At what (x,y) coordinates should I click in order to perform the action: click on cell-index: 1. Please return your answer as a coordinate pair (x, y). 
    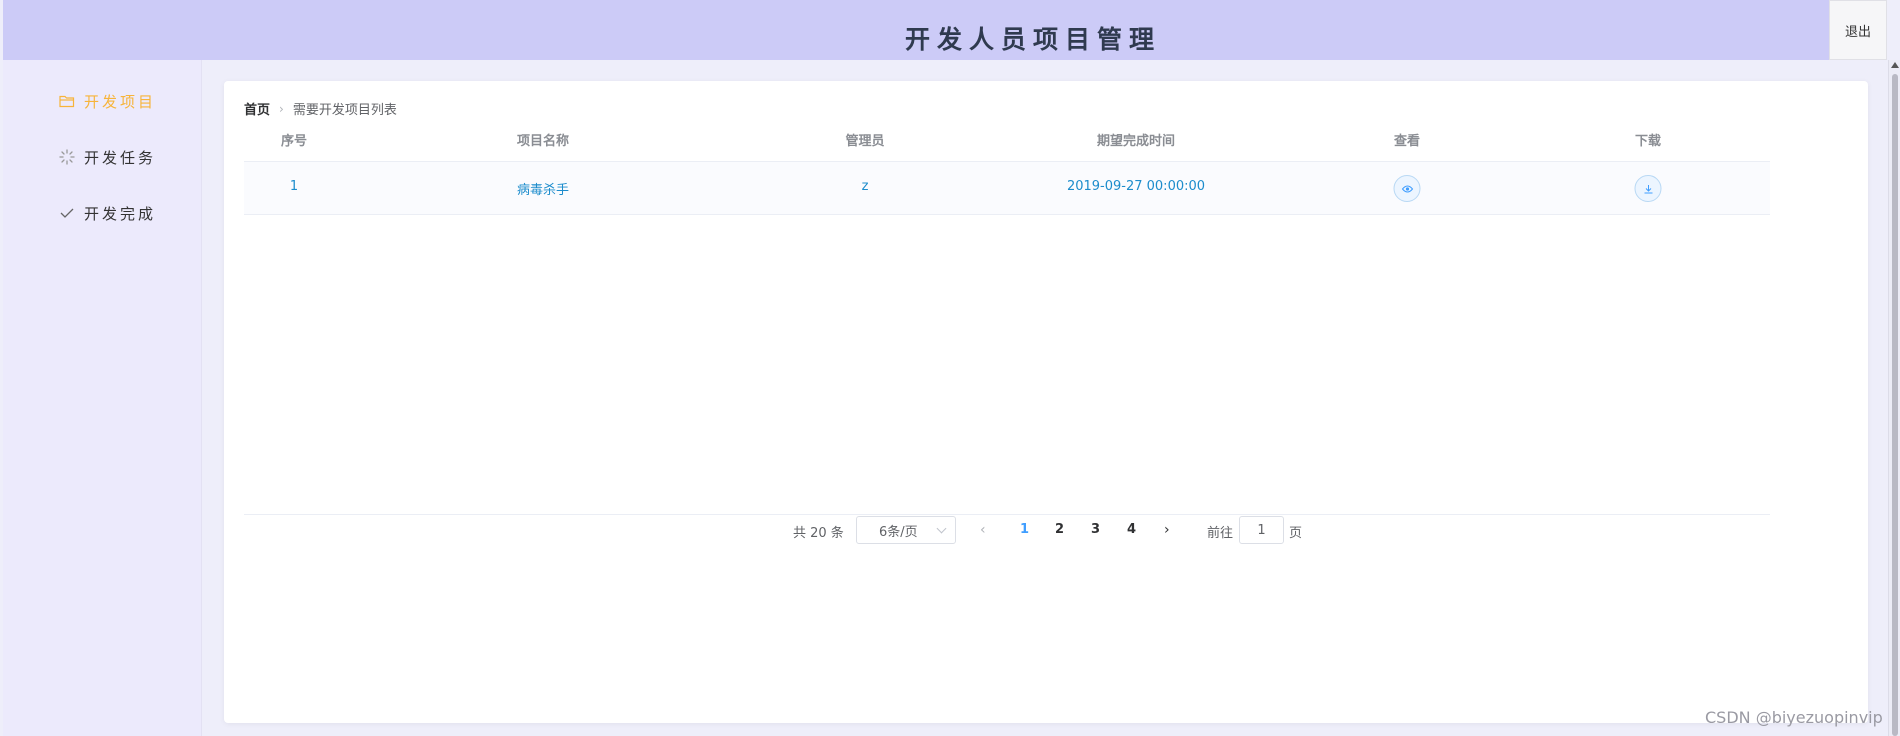
    Looking at the image, I should click on (294, 186).